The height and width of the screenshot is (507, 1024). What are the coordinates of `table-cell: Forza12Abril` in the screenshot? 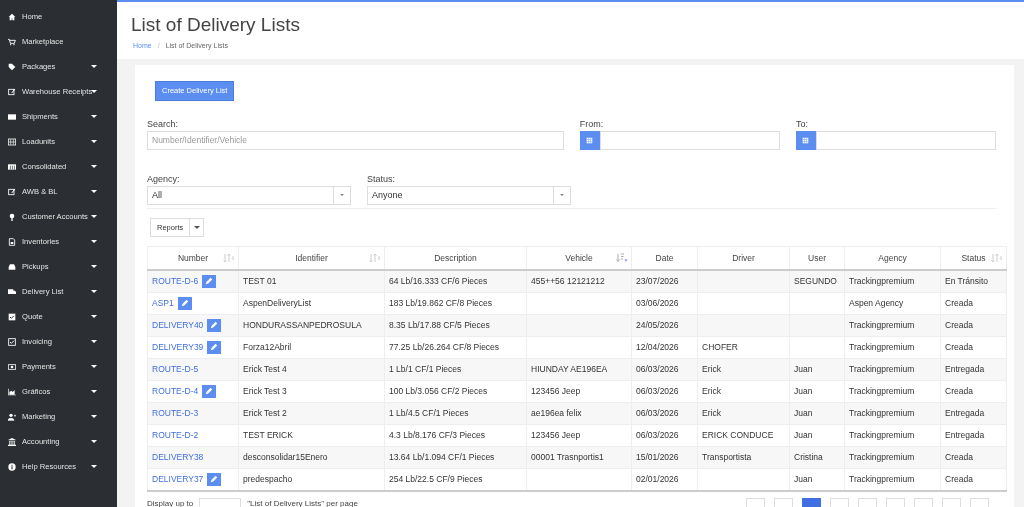 It's located at (267, 347).